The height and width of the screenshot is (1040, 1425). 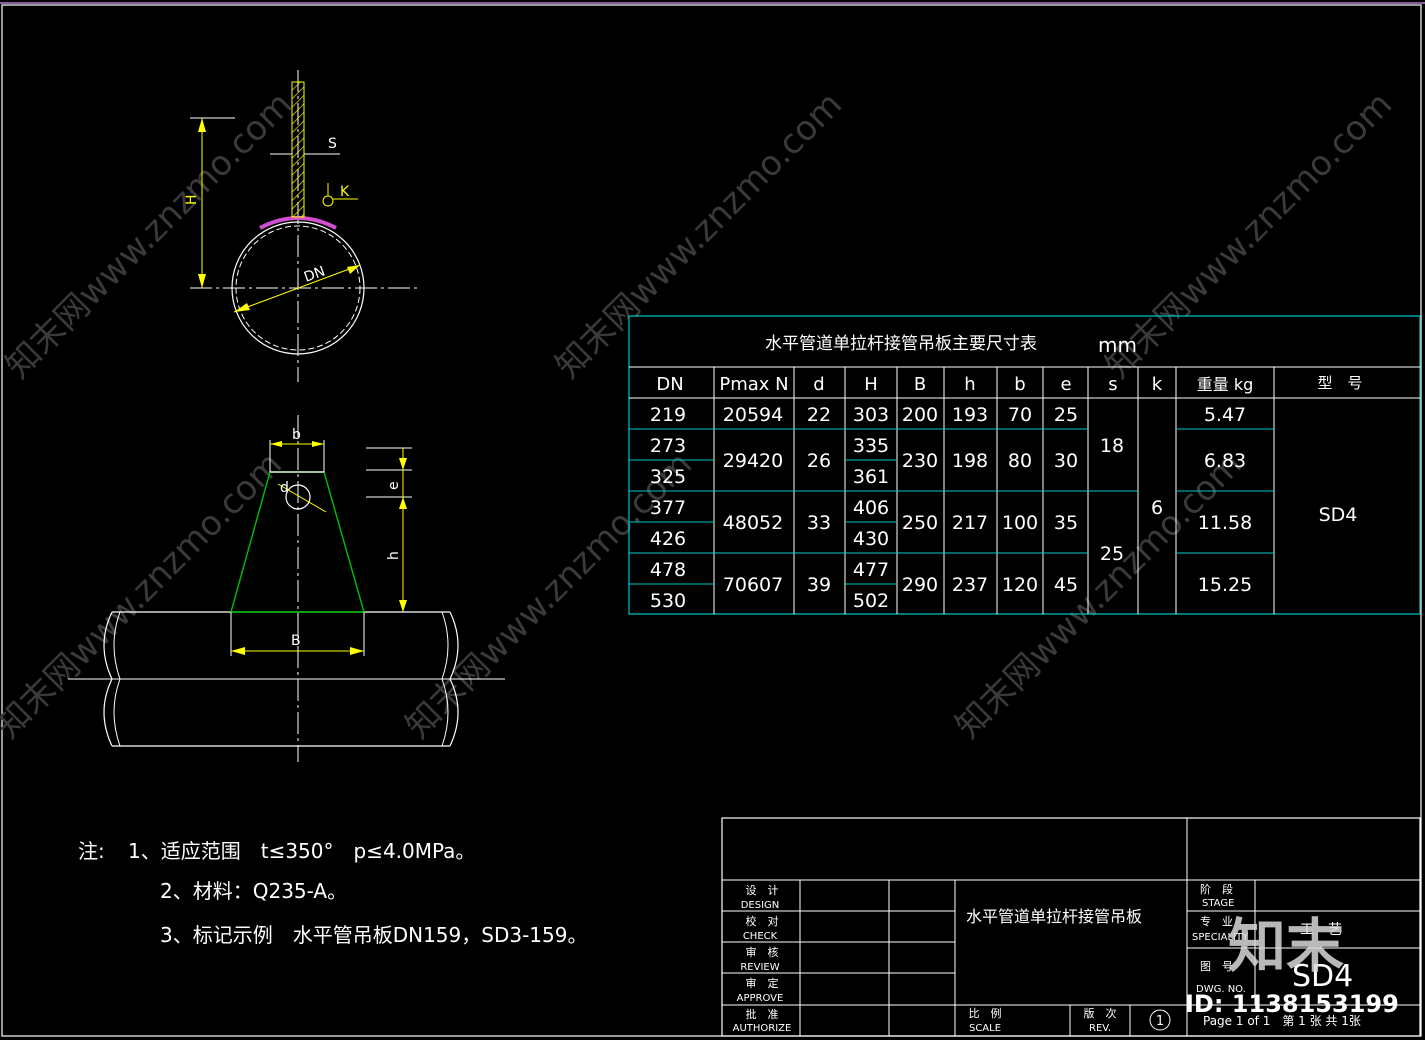 I want to click on cell-s: 25, so click(x=1112, y=554).